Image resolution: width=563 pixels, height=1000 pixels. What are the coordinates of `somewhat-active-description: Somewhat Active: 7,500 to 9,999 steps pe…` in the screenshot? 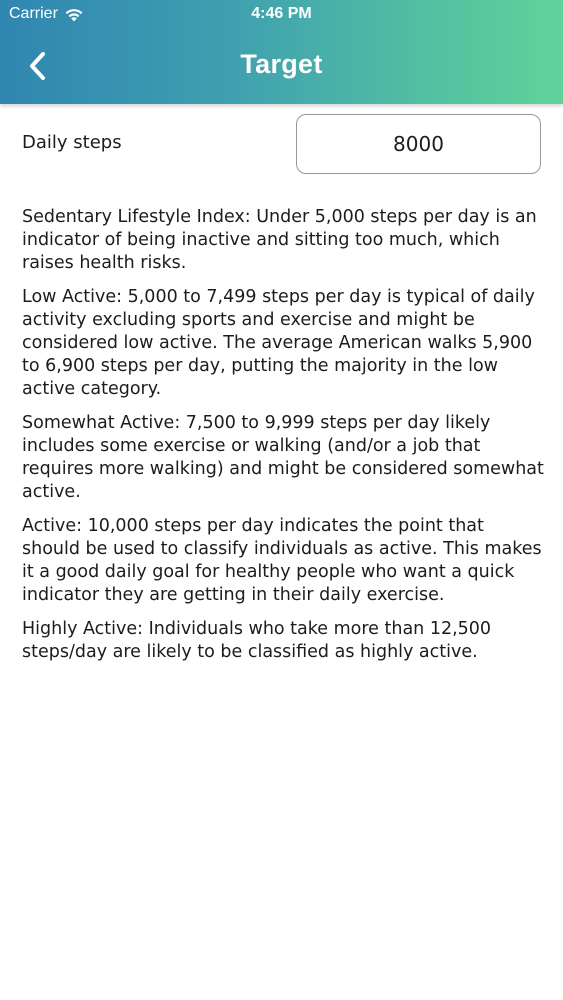 It's located at (283, 457).